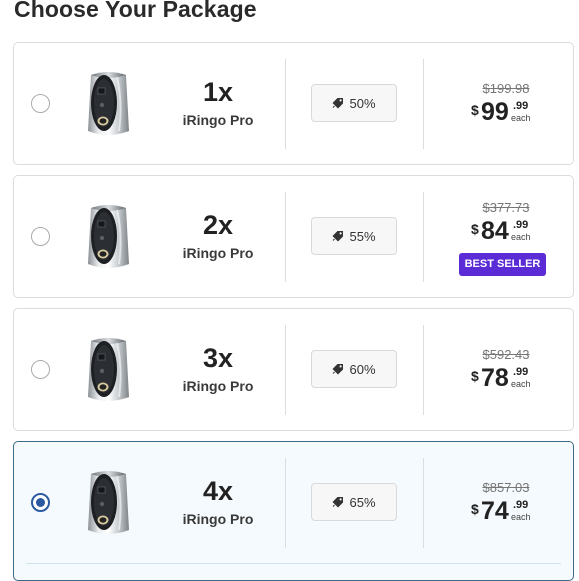 Image resolution: width=579 pixels, height=581 pixels. Describe the element at coordinates (218, 358) in the screenshot. I see `quantity-label: 3x` at that location.